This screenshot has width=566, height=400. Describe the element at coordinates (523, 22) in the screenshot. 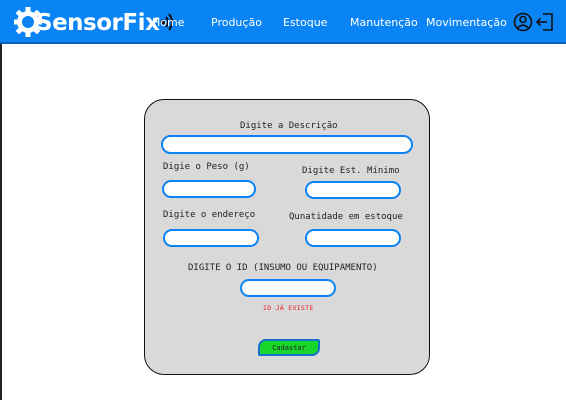

I see `user-icon` at that location.